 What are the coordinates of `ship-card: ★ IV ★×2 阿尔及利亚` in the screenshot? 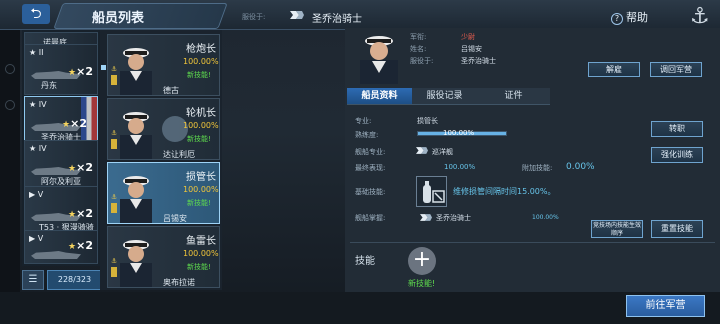 It's located at (61, 165).